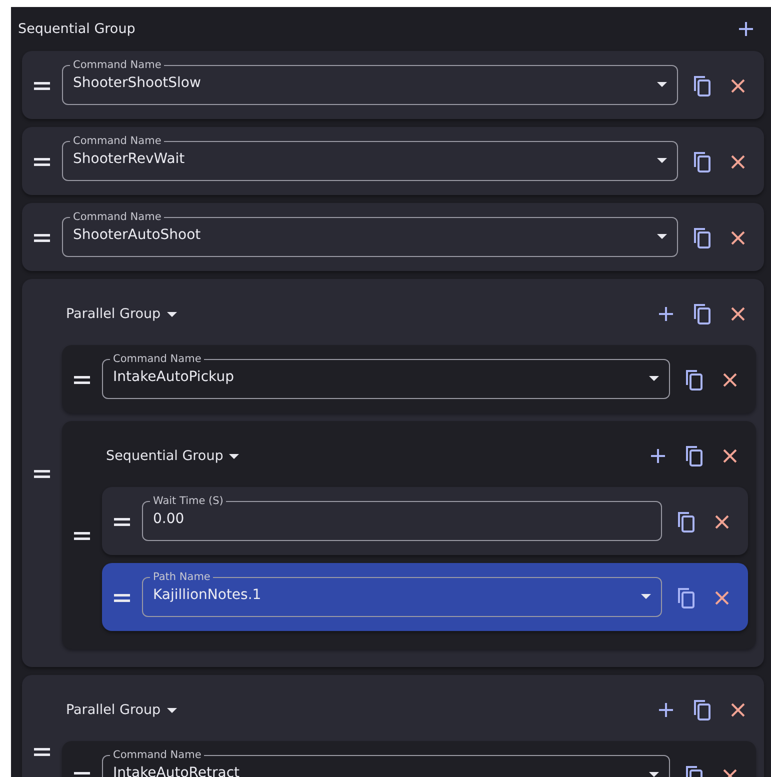 Image resolution: width=771 pixels, height=777 pixels. I want to click on group-title: Sequential Group, so click(77, 29).